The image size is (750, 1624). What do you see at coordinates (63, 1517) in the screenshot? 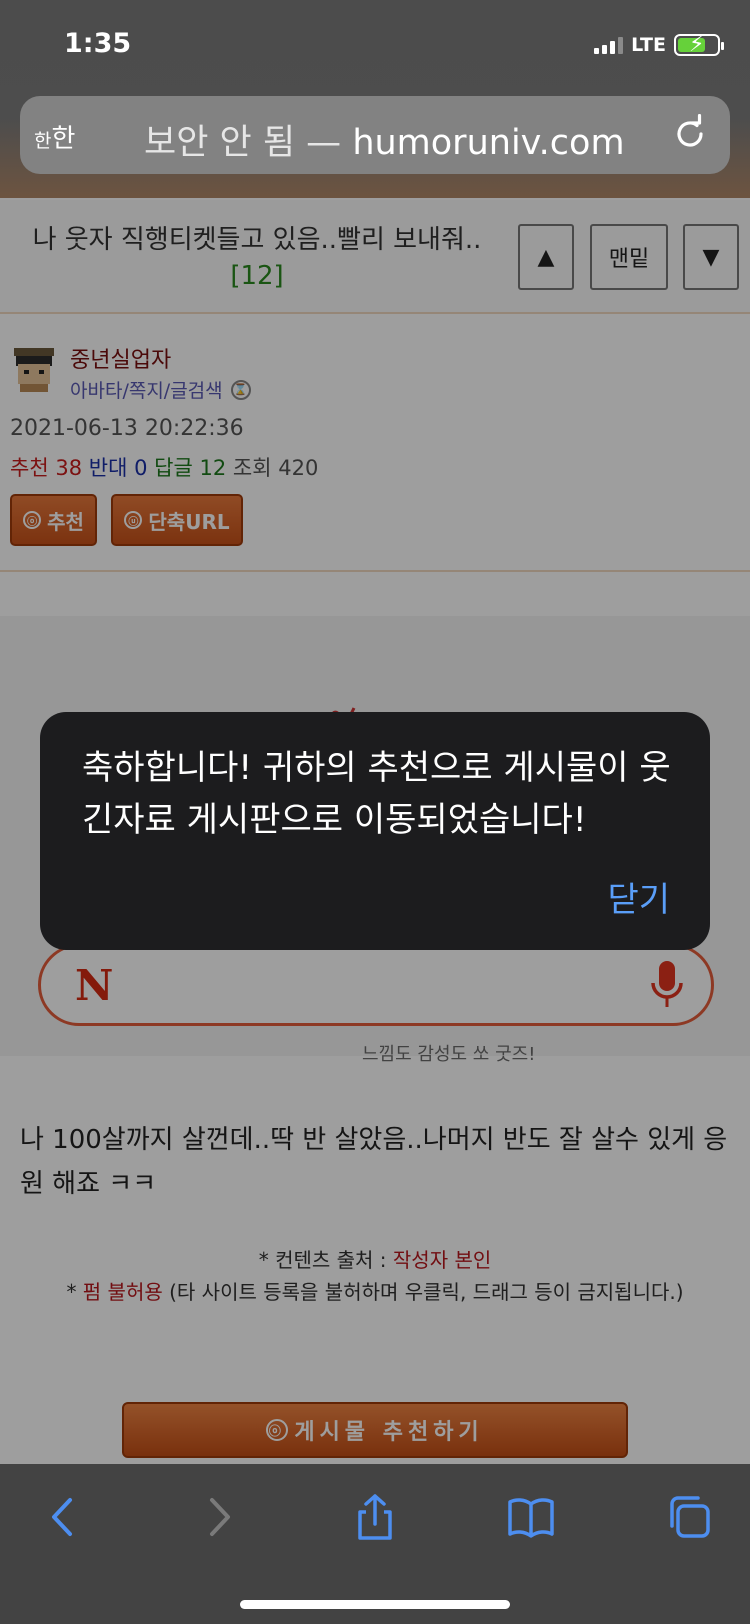
I see `back-icon` at bounding box center [63, 1517].